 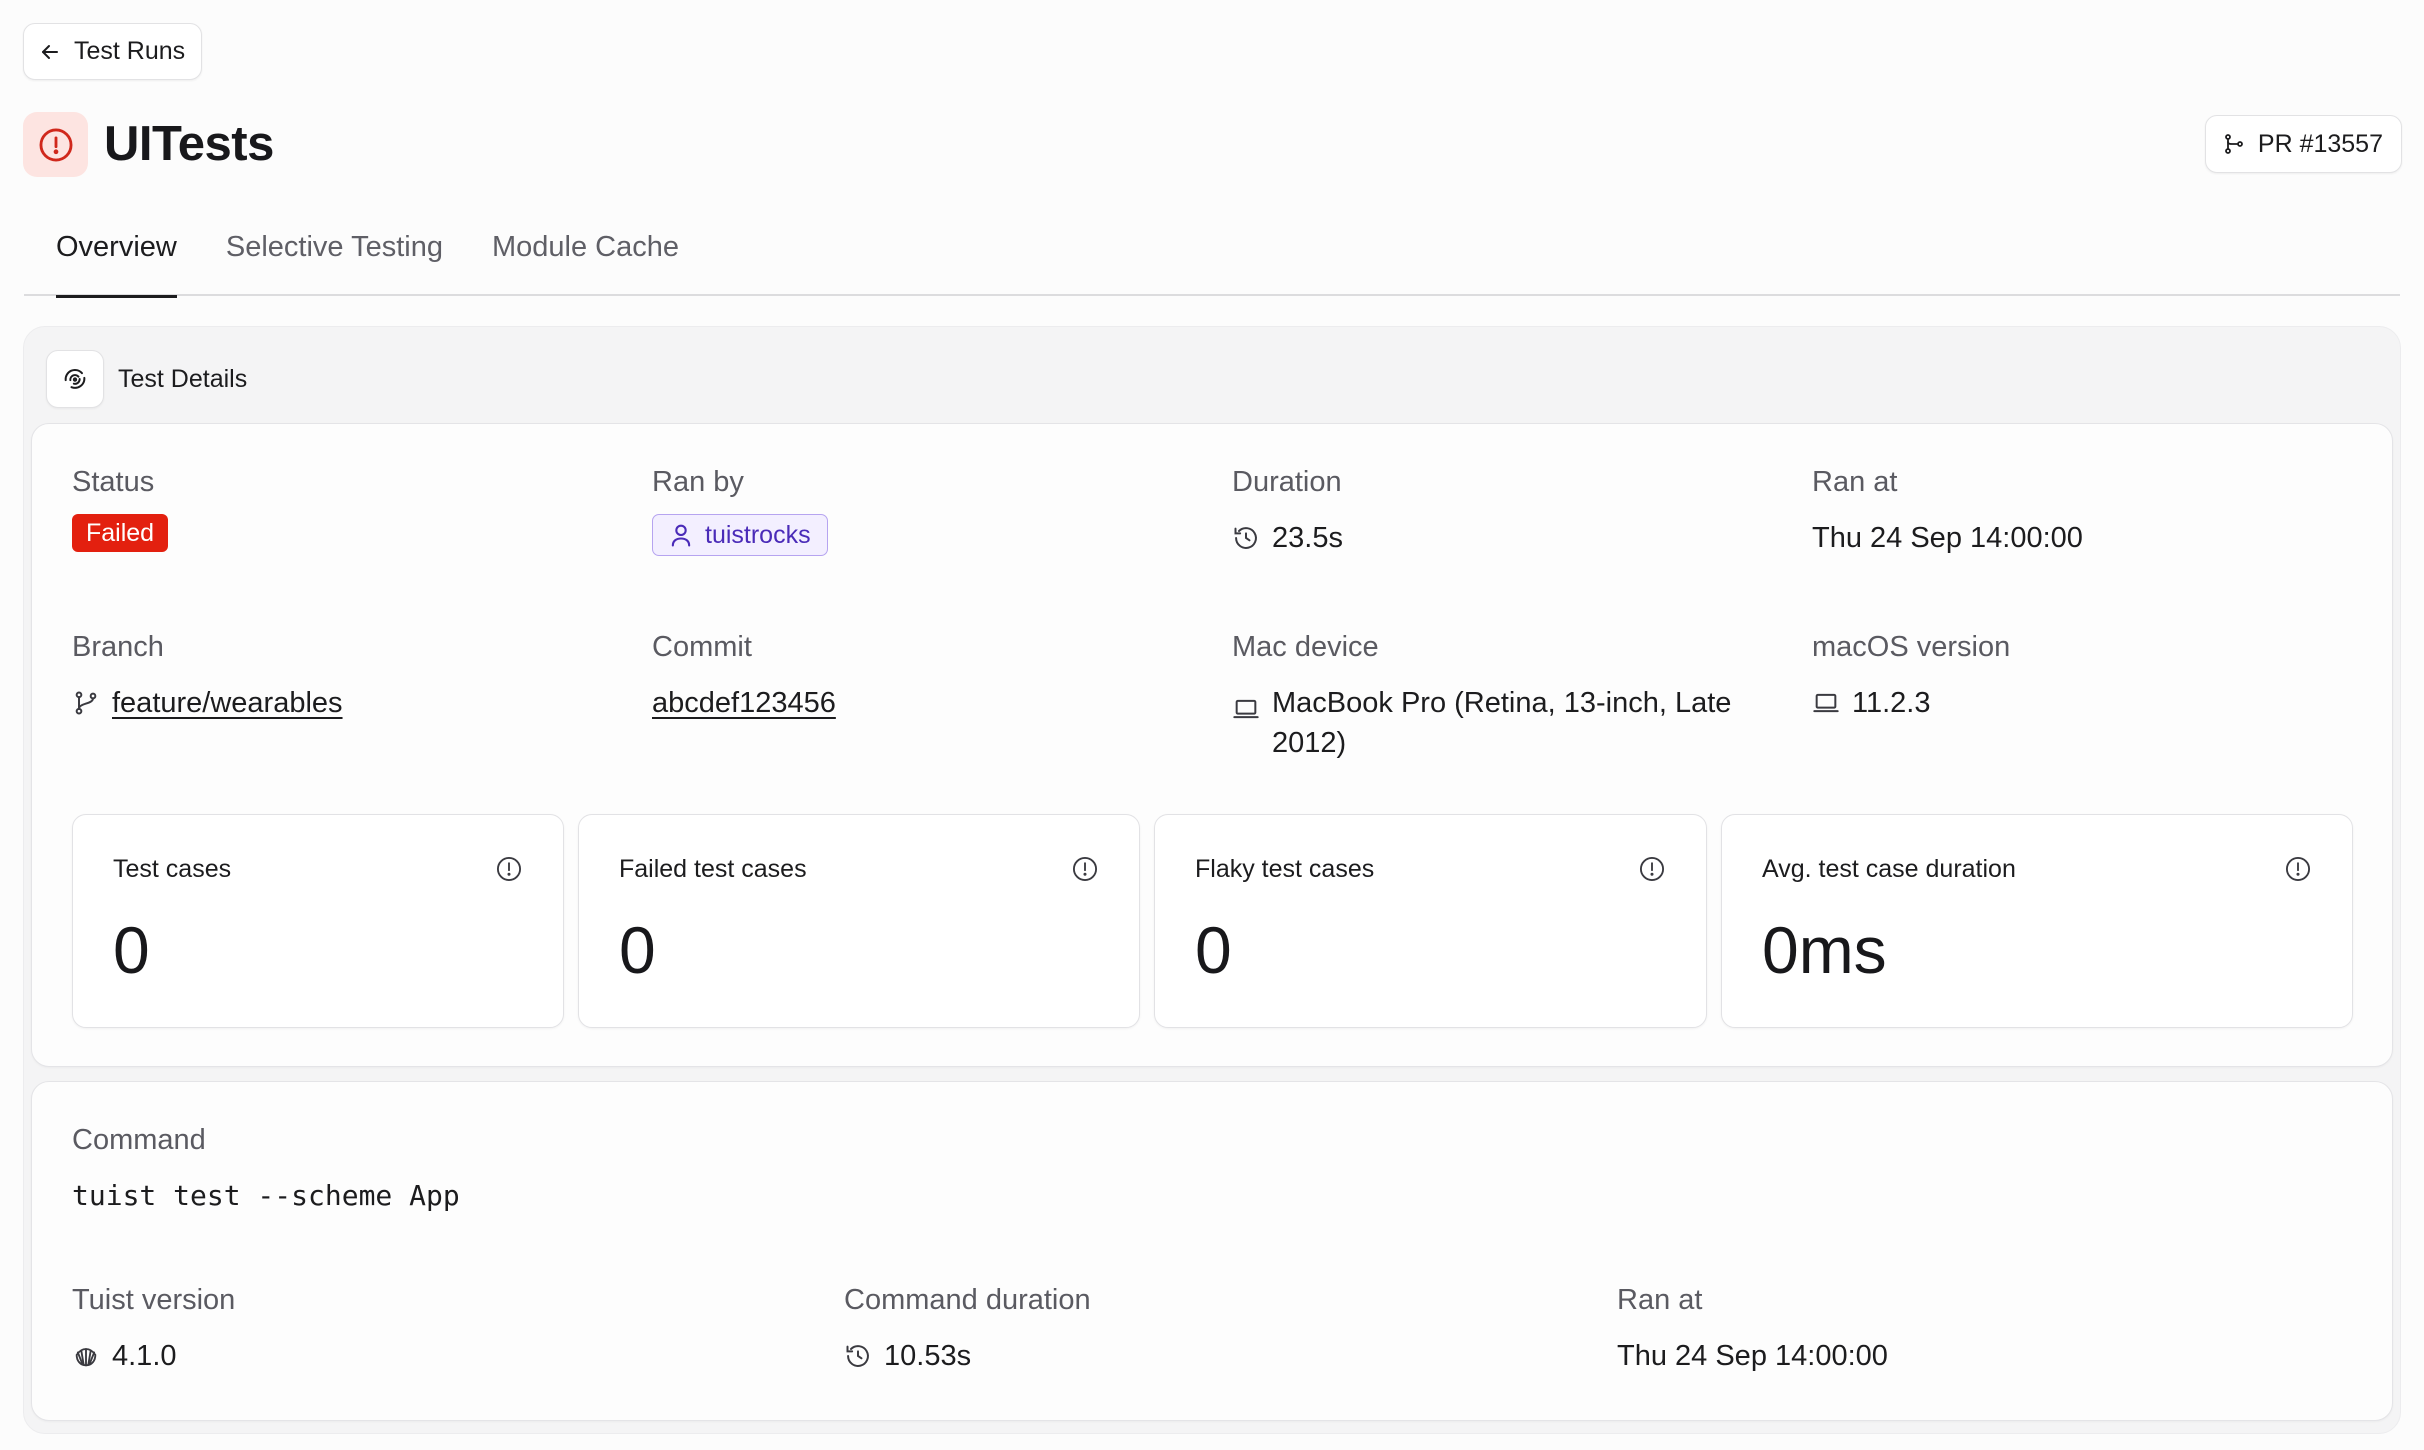 I want to click on commit-field: Commit abcdef123456, so click(x=744, y=676).